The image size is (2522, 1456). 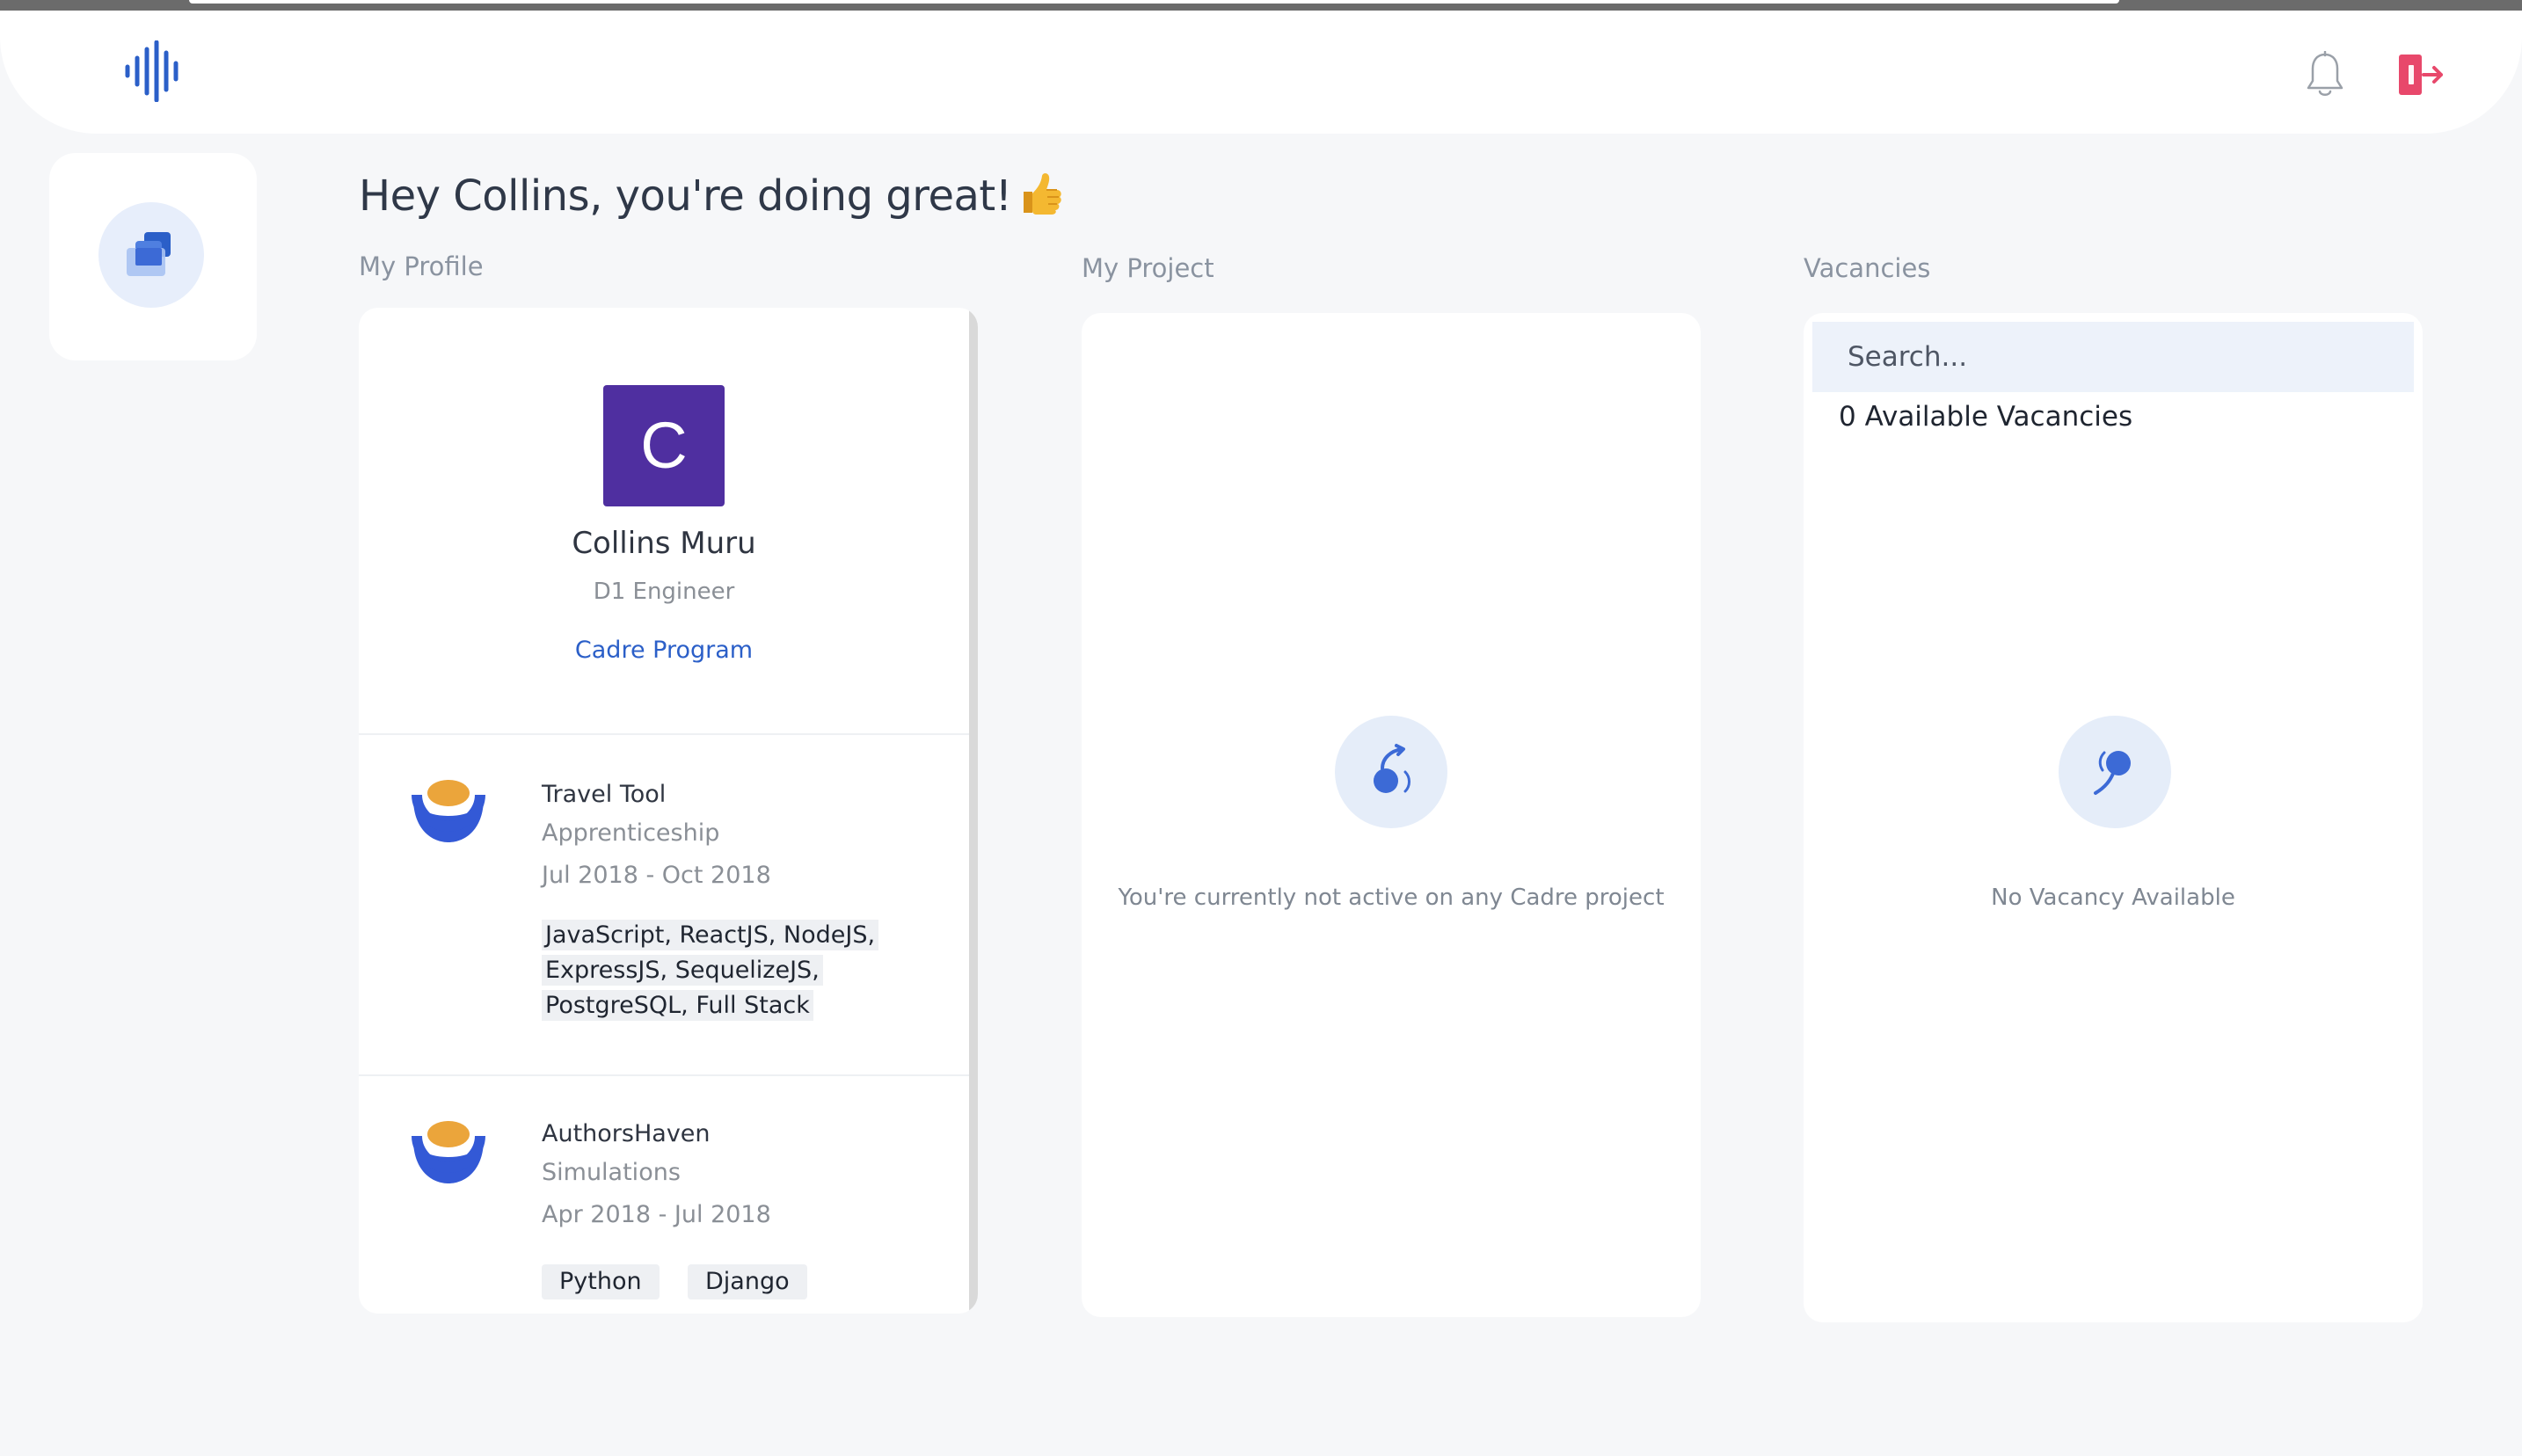 What do you see at coordinates (601, 1281) in the screenshot?
I see `skill-tag-python: Python` at bounding box center [601, 1281].